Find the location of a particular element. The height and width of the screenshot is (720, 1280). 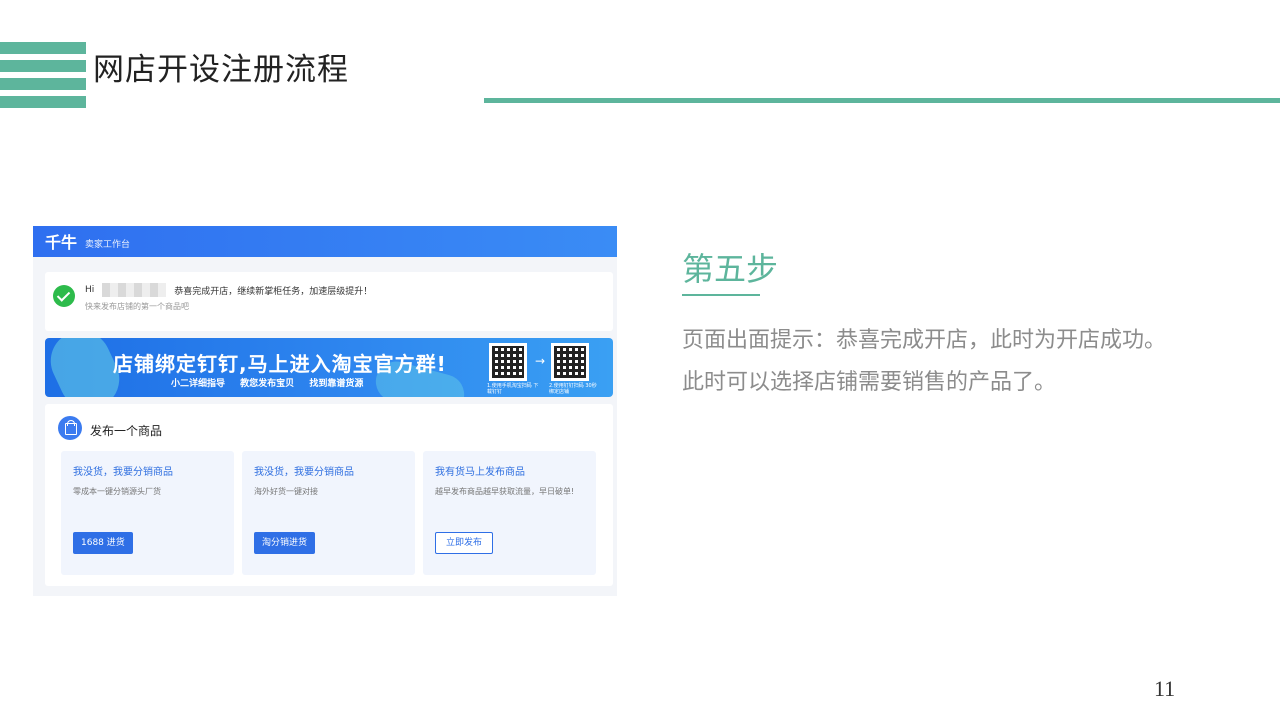

step-underline is located at coordinates (721, 295).